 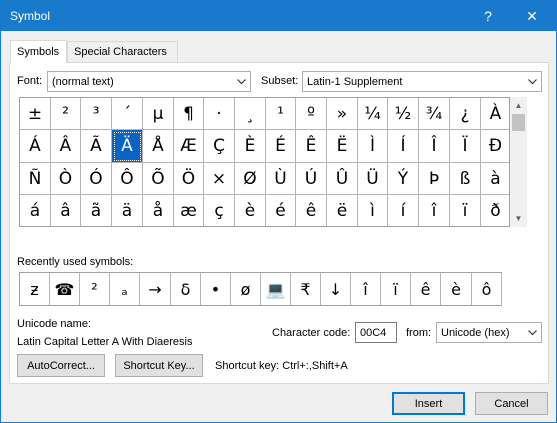 What do you see at coordinates (495, 210) in the screenshot?
I see `symbol-cell: ð` at bounding box center [495, 210].